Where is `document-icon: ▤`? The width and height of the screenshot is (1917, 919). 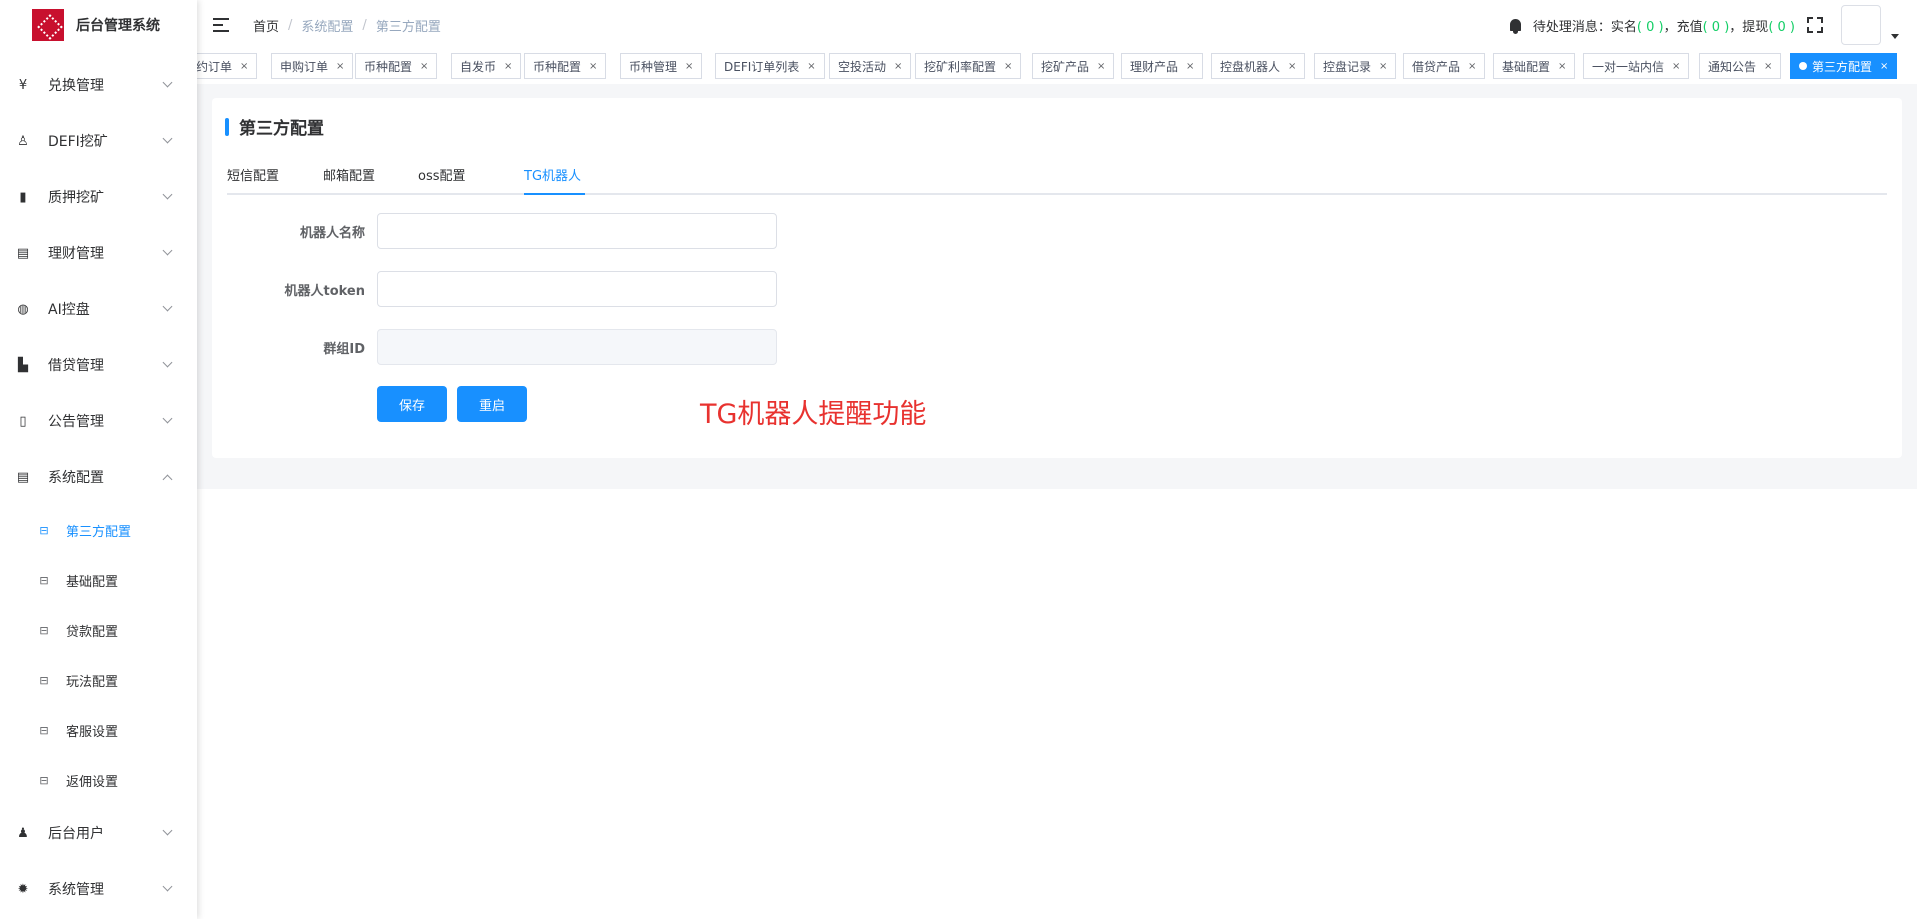
document-icon: ▤ is located at coordinates (23, 477).